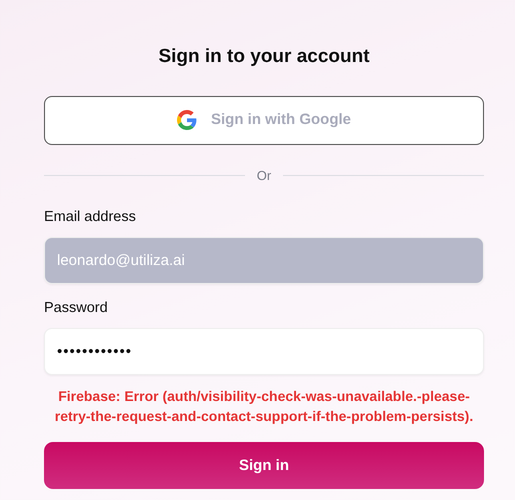 Image resolution: width=515 pixels, height=500 pixels. I want to click on field-label: Password, so click(76, 308).